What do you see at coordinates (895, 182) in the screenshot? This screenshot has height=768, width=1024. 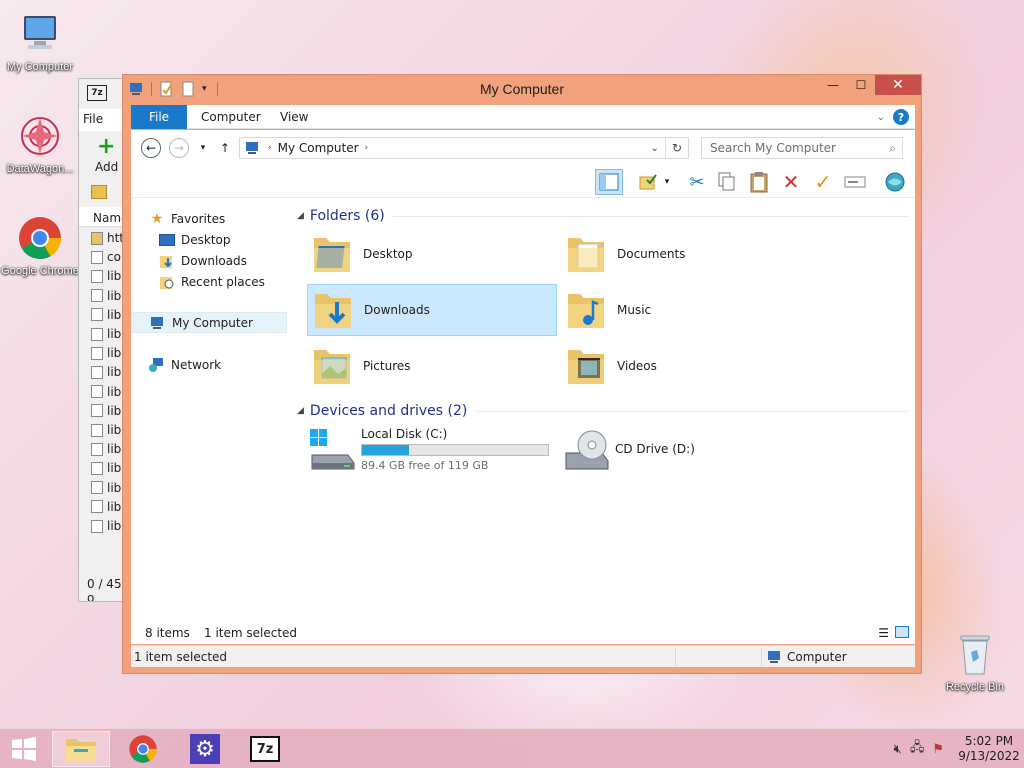 I see `network-globe-icon` at bounding box center [895, 182].